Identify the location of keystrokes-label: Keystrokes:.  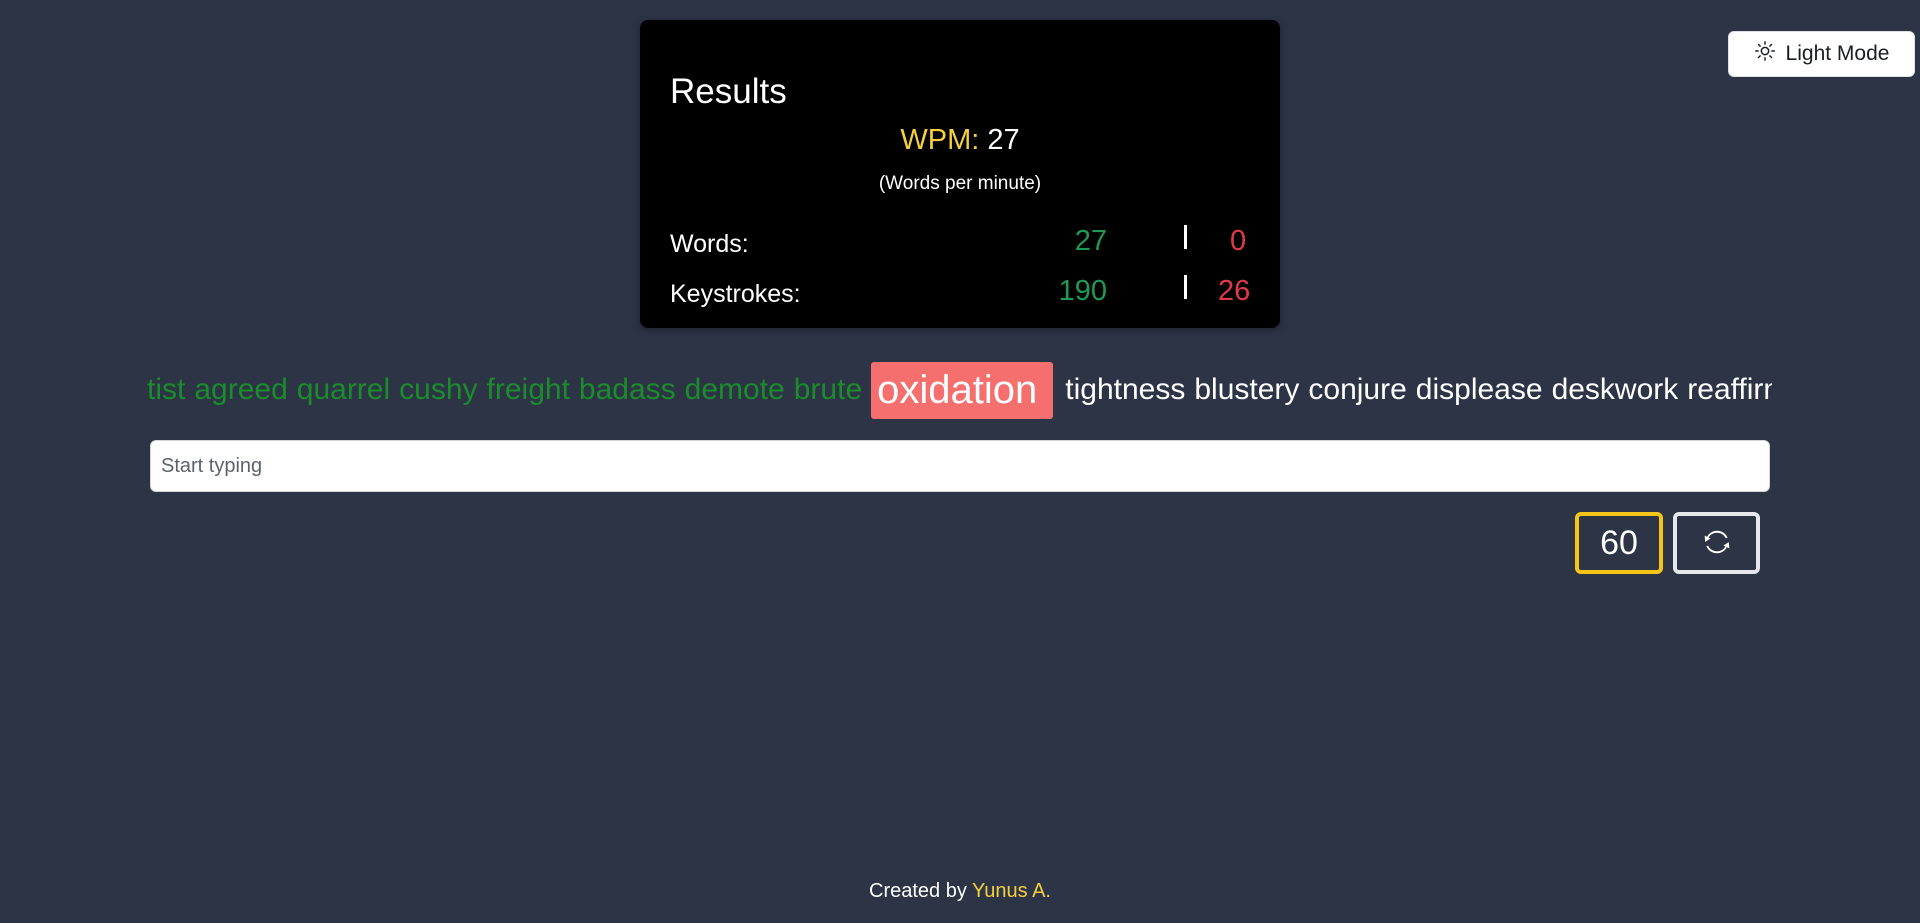
(735, 294).